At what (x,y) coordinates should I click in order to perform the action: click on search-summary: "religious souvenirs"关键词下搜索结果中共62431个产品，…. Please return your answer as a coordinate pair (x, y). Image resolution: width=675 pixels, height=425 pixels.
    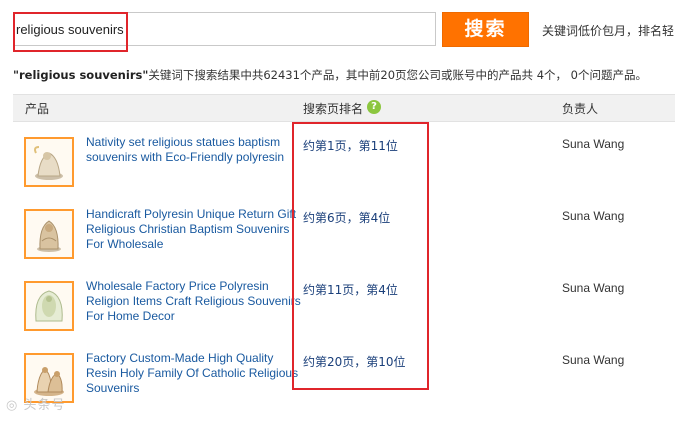
    Looking at the image, I should click on (330, 75).